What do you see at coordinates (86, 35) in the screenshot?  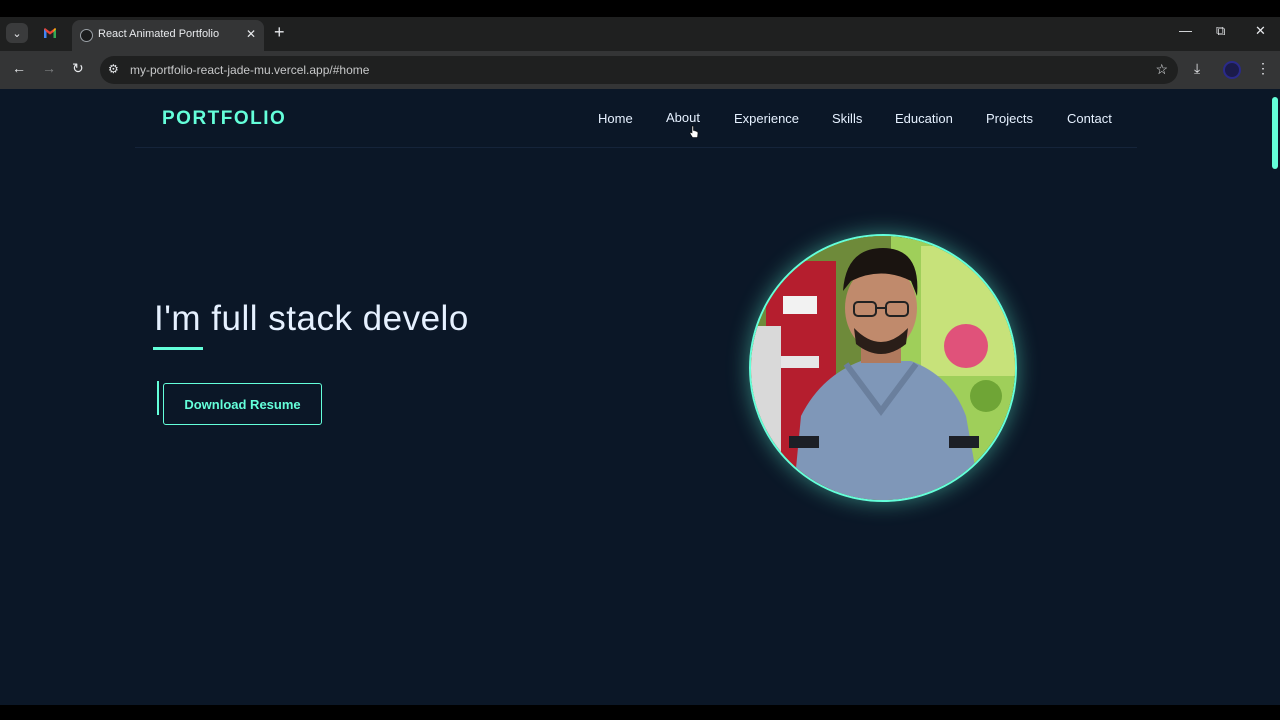 I see `favicon-icon` at bounding box center [86, 35].